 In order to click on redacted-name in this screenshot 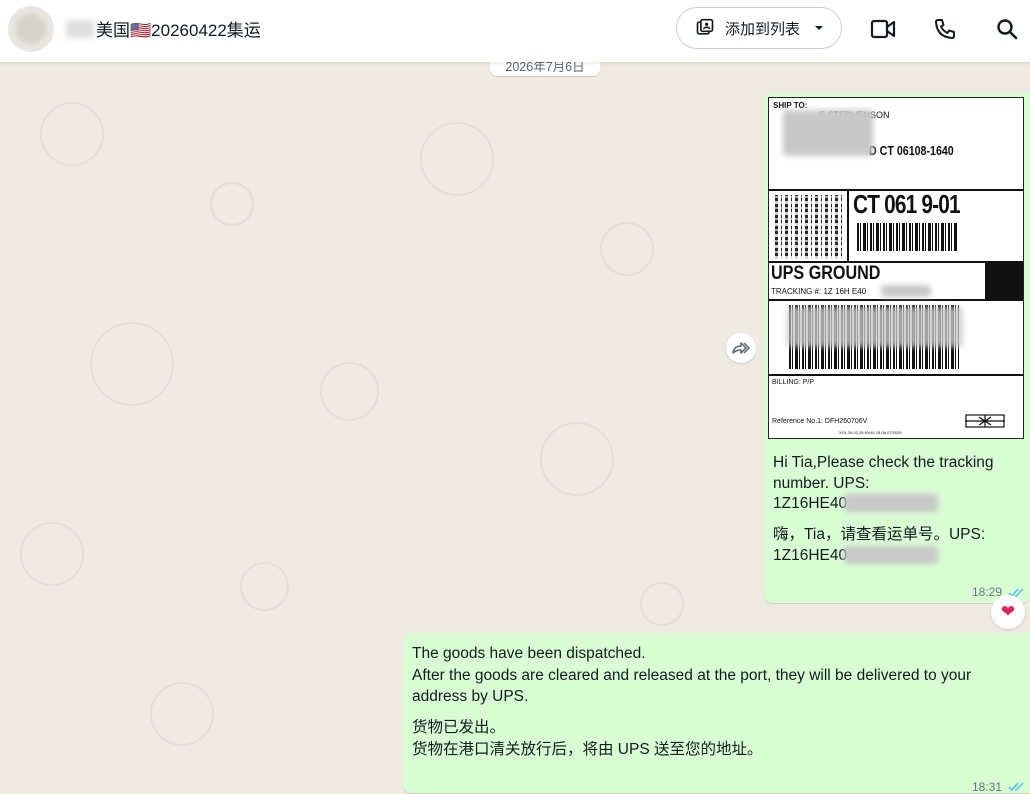, I will do `click(80, 29)`.